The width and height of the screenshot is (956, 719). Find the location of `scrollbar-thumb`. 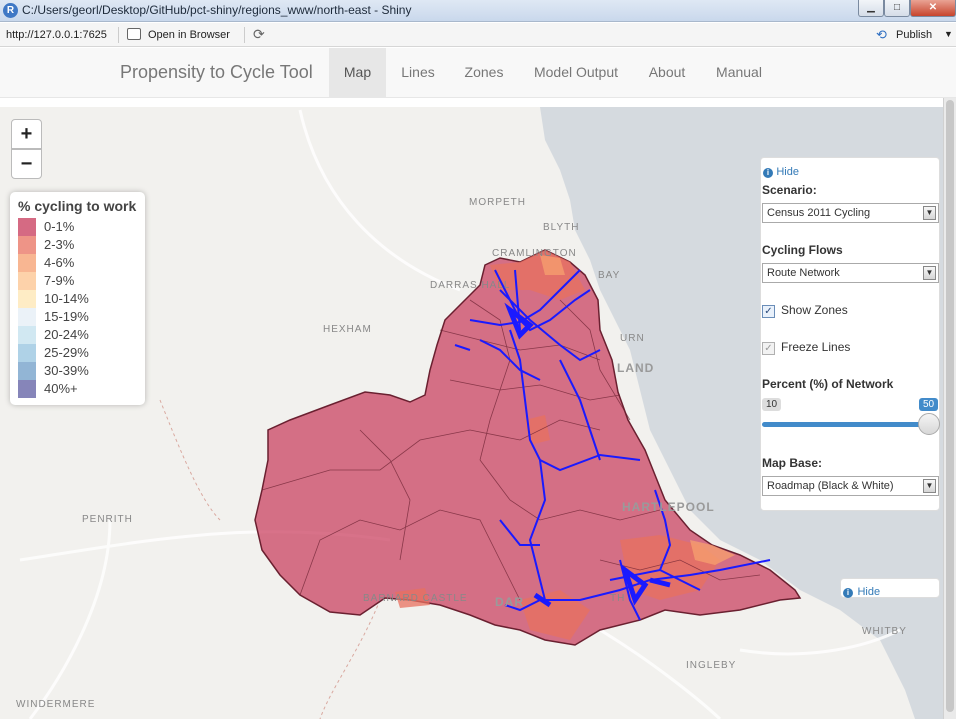

scrollbar-thumb is located at coordinates (950, 406).